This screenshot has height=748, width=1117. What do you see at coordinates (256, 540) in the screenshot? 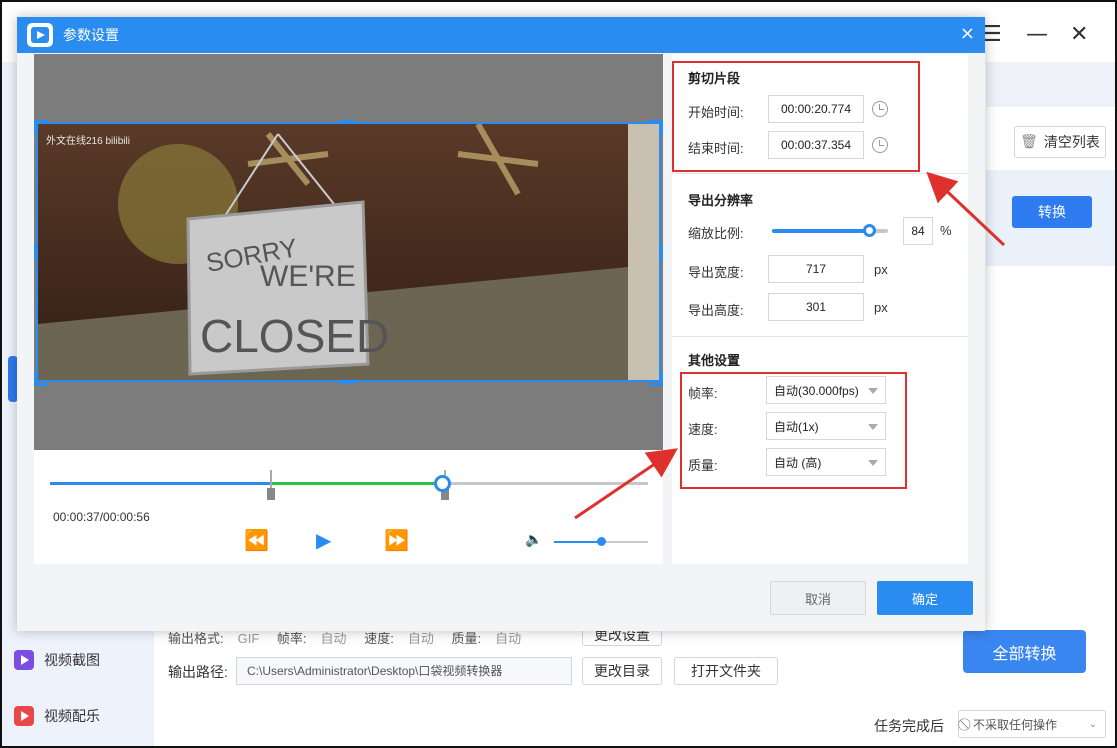
I see `rewind-icon: ⏪` at bounding box center [256, 540].